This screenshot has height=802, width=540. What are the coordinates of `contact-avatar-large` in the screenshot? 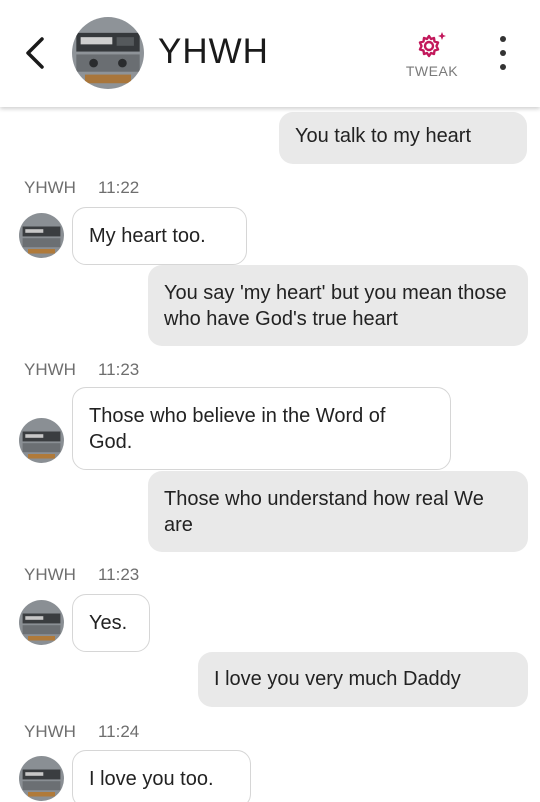 It's located at (108, 53).